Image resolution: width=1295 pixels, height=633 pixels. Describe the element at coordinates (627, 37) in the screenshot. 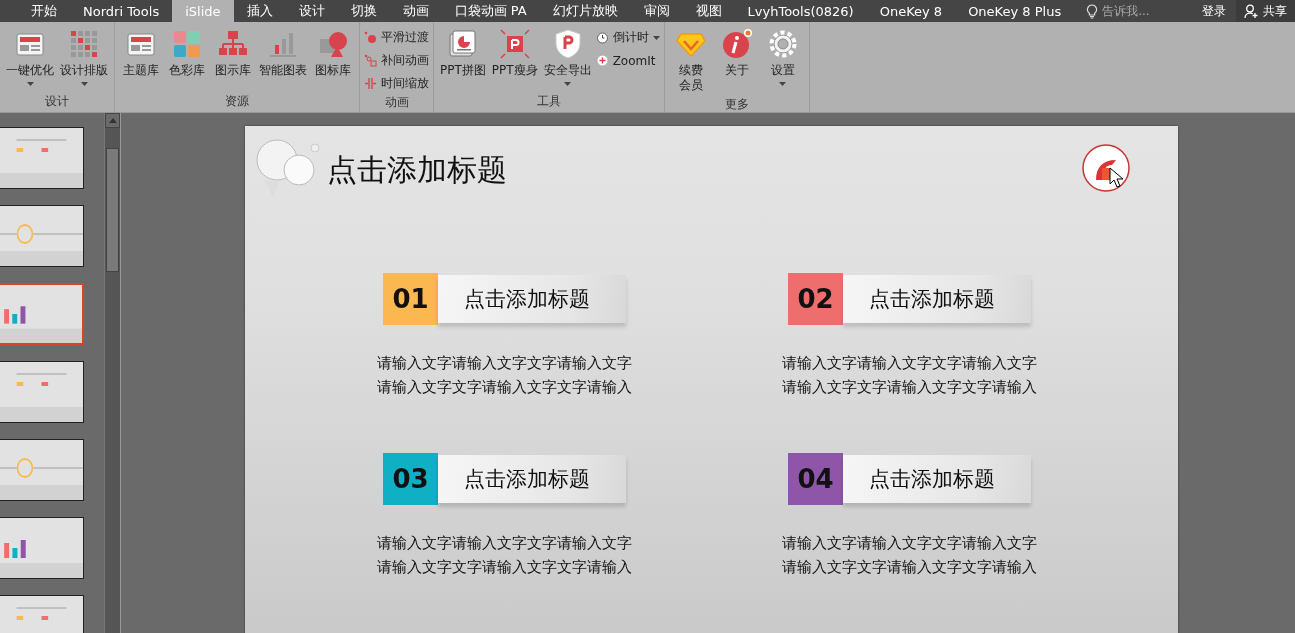

I see `ribbon-button: 倒计时` at that location.